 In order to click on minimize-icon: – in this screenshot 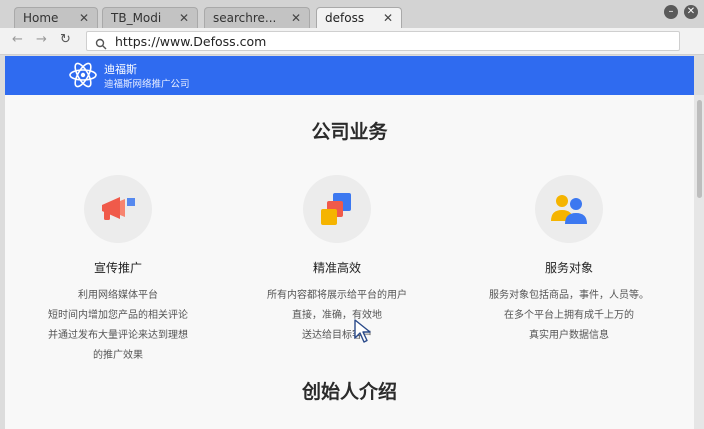, I will do `click(671, 12)`.